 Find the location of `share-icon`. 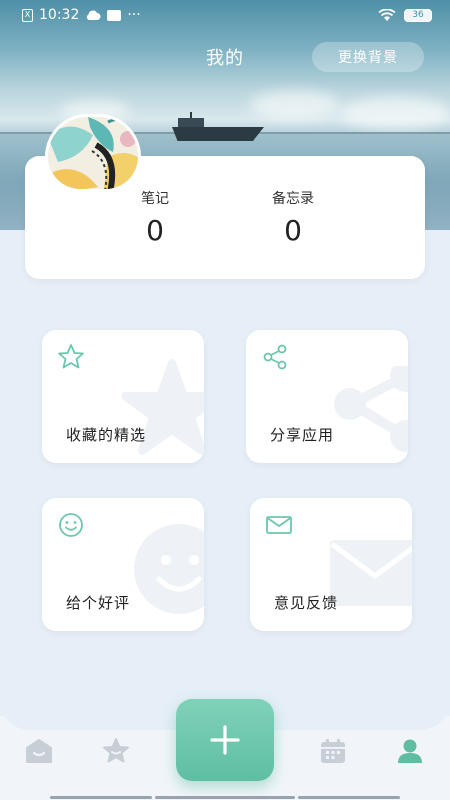

share-icon is located at coordinates (275, 357).